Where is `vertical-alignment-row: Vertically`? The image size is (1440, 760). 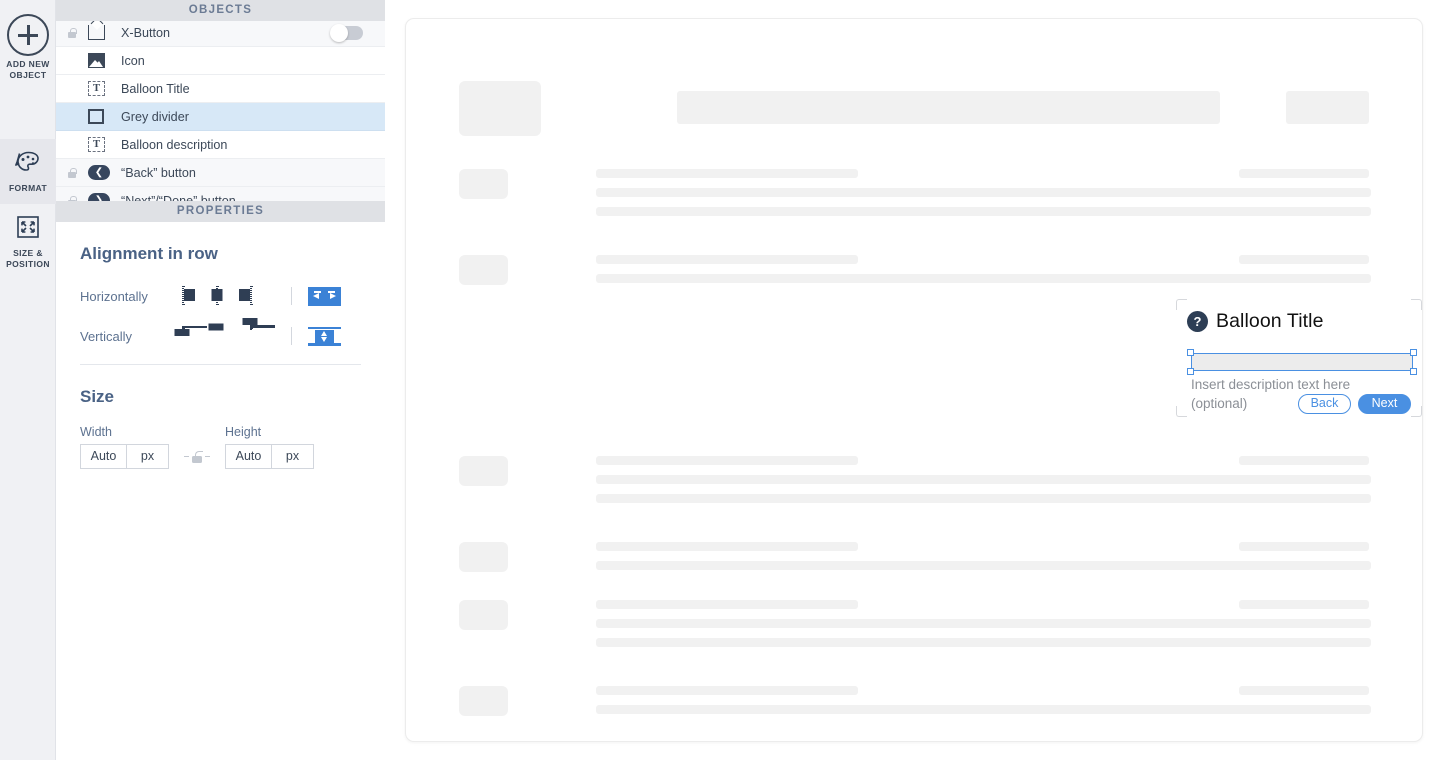 vertical-alignment-row: Vertically is located at coordinates (220, 333).